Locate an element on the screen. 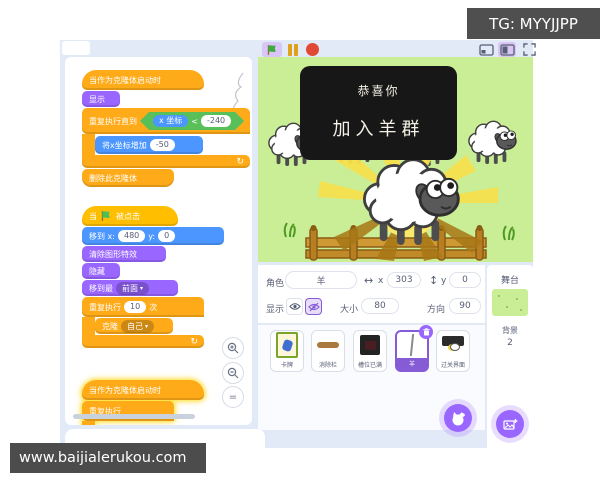 This screenshot has height=480, width=600. sprite-thumbnail is located at coordinates (328, 345).